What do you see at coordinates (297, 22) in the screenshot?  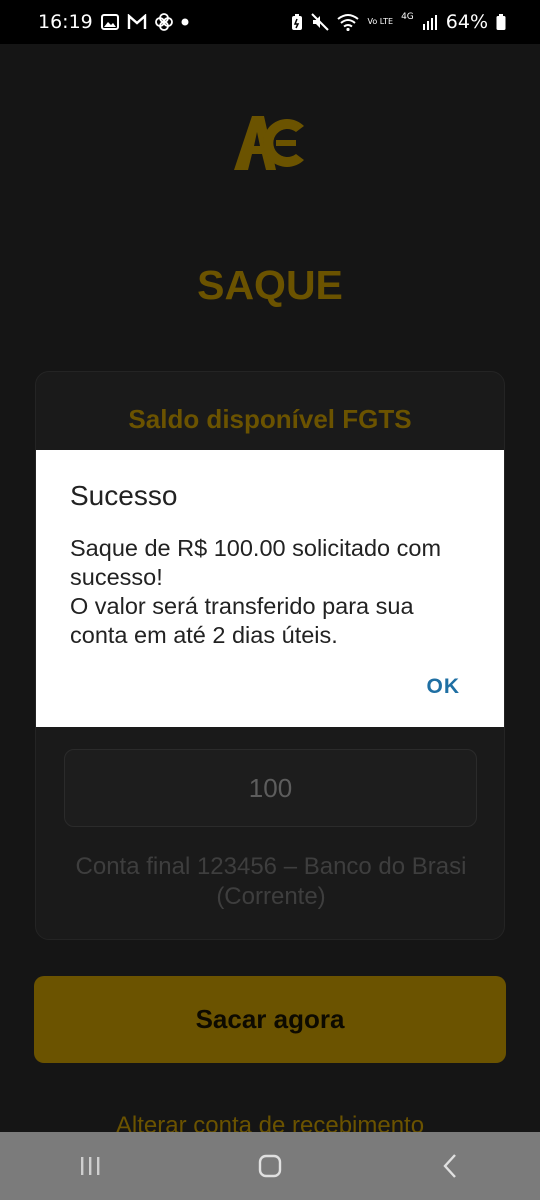 I see `battery-saver-icon` at bounding box center [297, 22].